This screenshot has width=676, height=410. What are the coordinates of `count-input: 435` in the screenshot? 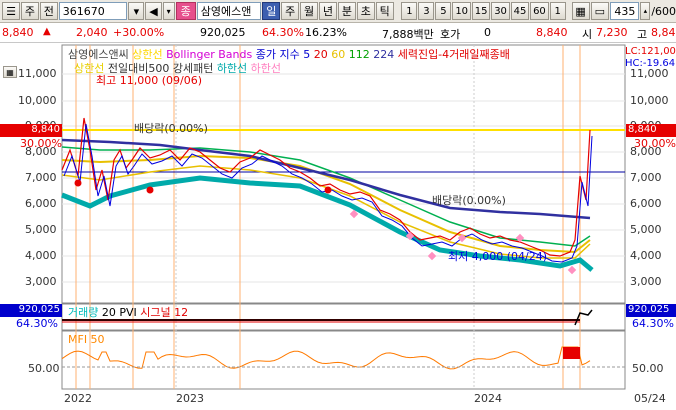 It's located at (624, 11).